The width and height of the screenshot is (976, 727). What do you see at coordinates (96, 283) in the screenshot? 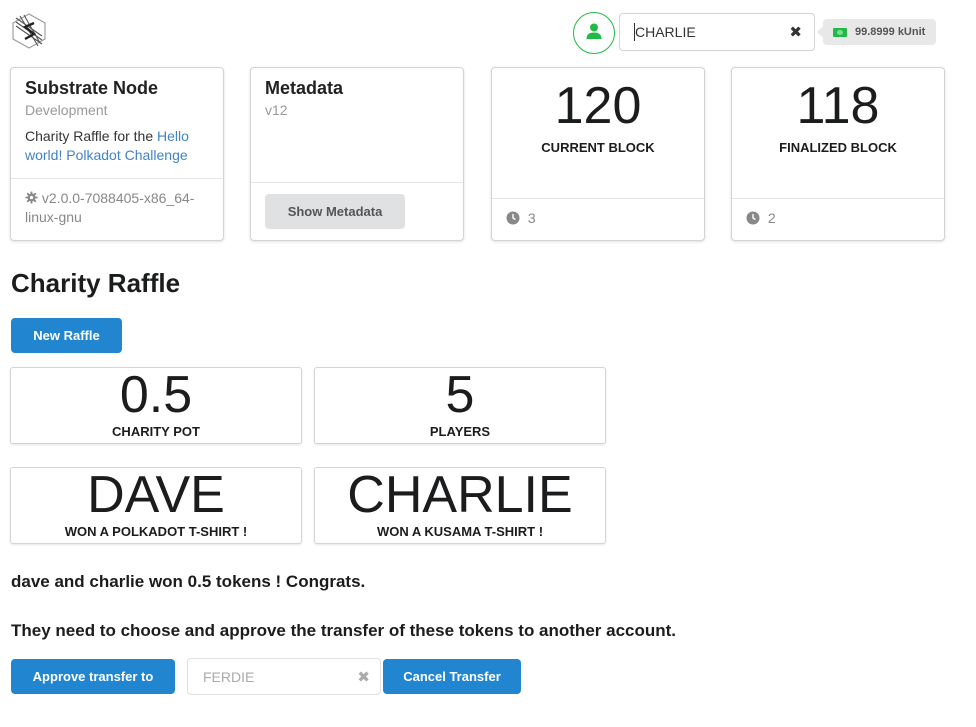
I see `raffle-title: Charity Raffle` at bounding box center [96, 283].